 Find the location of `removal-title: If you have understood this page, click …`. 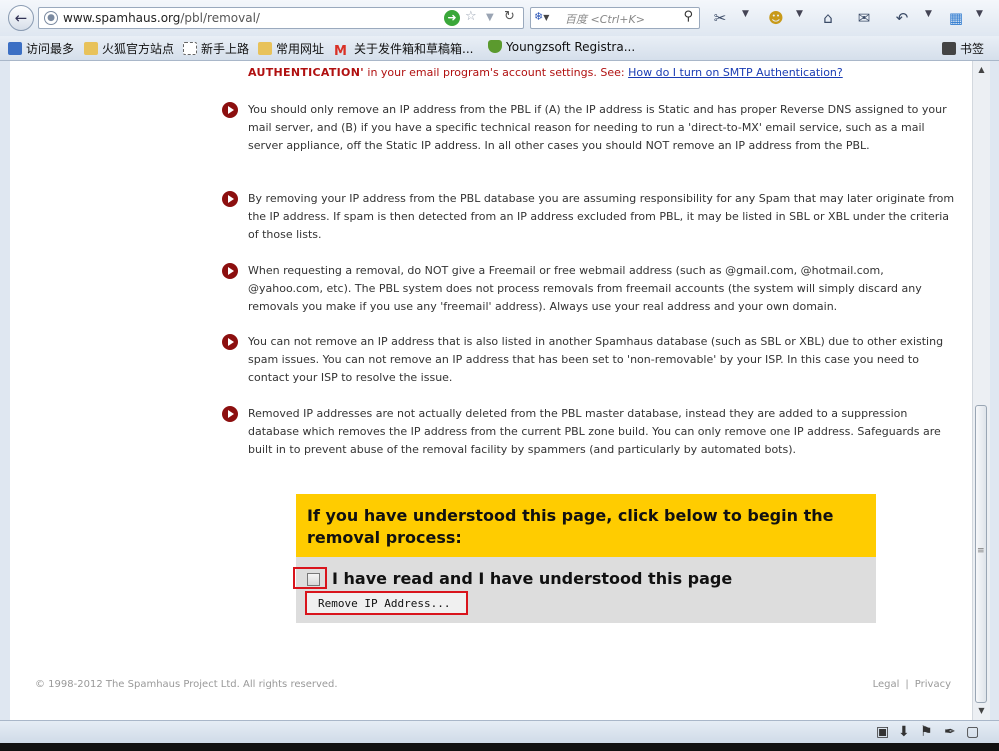

removal-title: If you have understood this page, click … is located at coordinates (570, 526).